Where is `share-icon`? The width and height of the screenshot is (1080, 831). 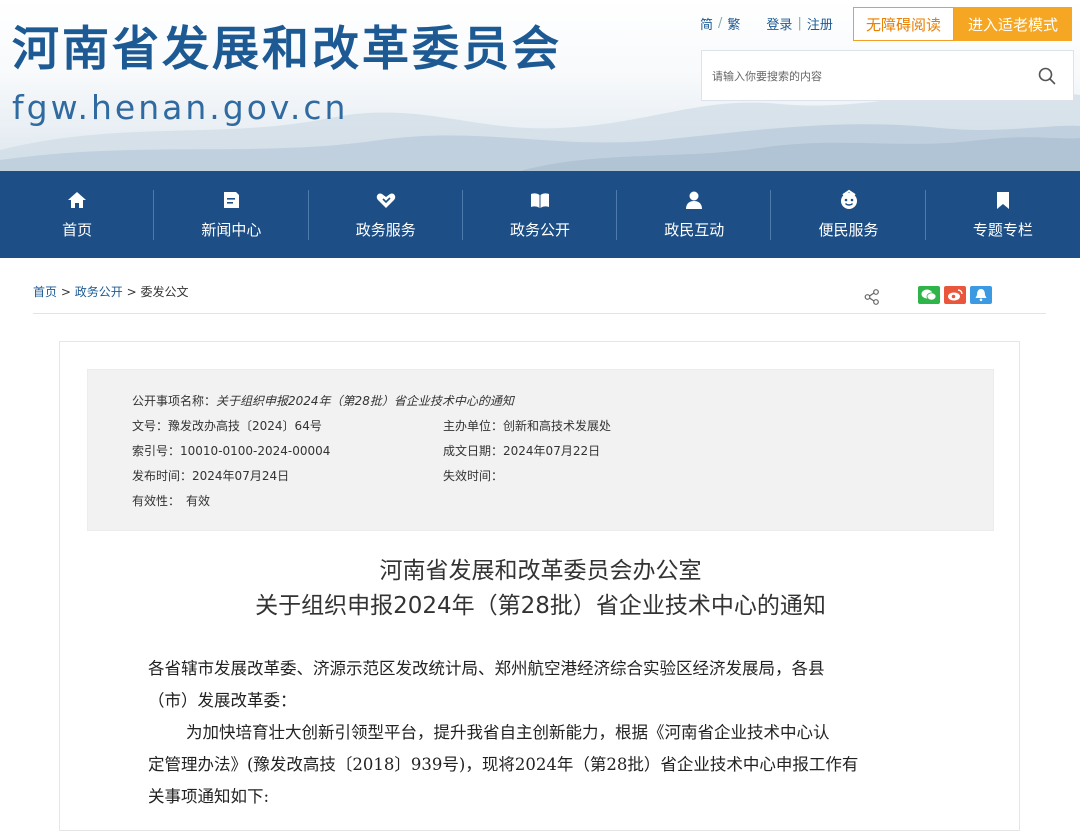
share-icon is located at coordinates (872, 297).